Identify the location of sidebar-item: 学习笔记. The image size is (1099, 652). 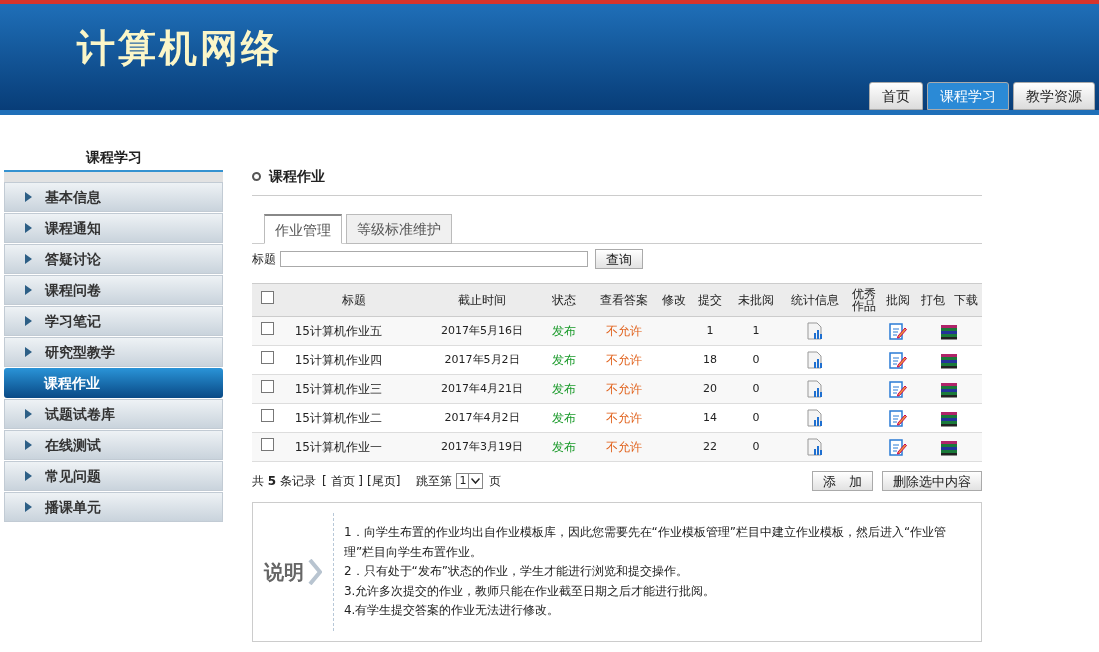
(113, 321).